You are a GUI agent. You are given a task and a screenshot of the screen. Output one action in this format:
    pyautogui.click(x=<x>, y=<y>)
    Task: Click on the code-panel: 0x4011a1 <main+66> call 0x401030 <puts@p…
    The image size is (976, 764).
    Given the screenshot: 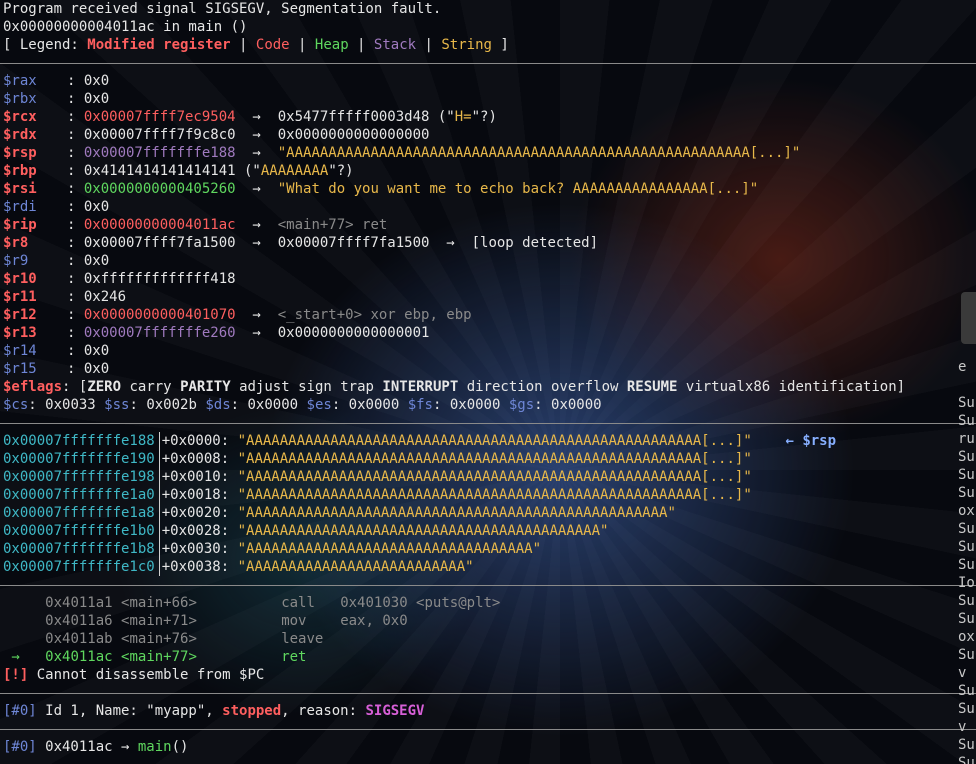 What is the action you would take?
    pyautogui.click(x=483, y=630)
    